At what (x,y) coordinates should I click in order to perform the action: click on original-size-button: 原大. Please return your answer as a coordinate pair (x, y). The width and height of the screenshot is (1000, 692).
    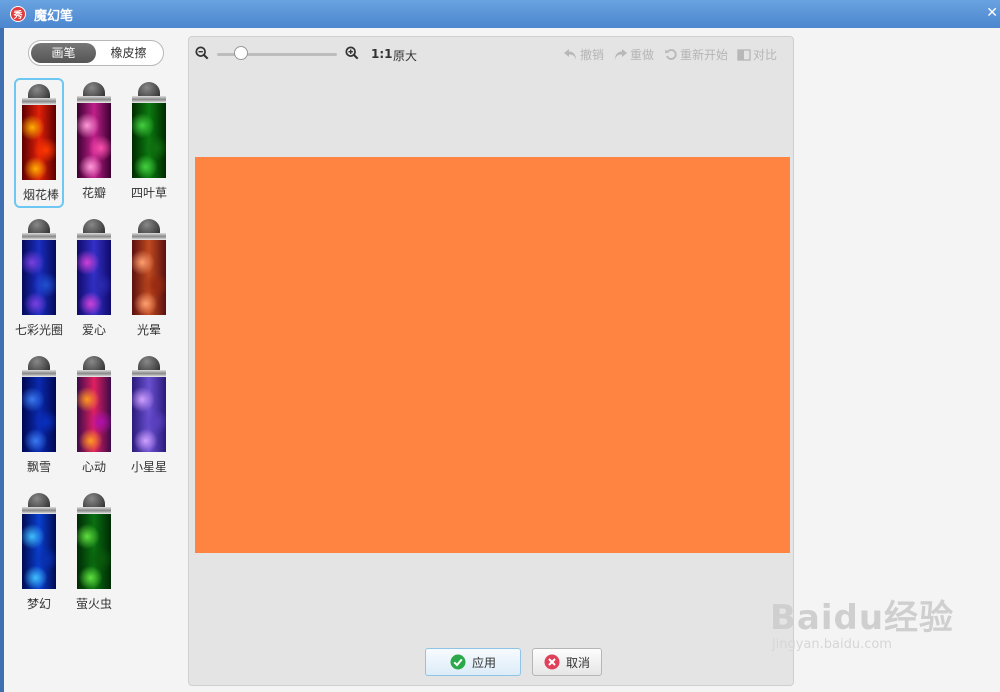
    Looking at the image, I should click on (405, 55).